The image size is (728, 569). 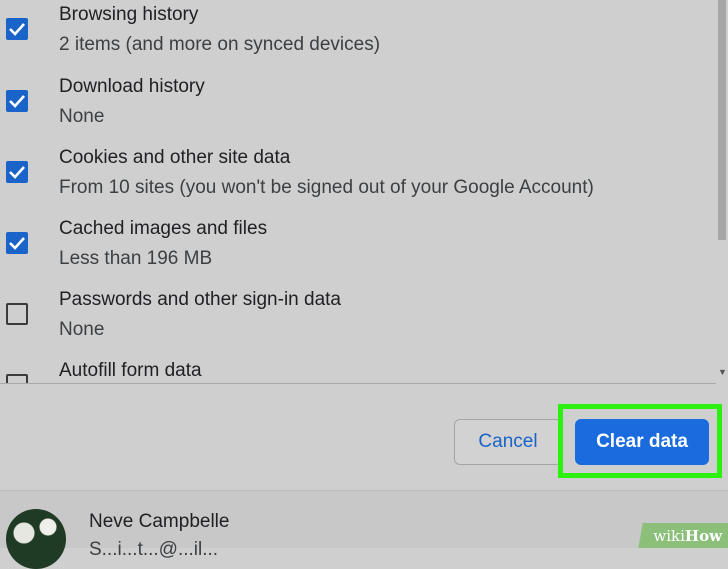 I want to click on passwords-checkbox, so click(x=17, y=314).